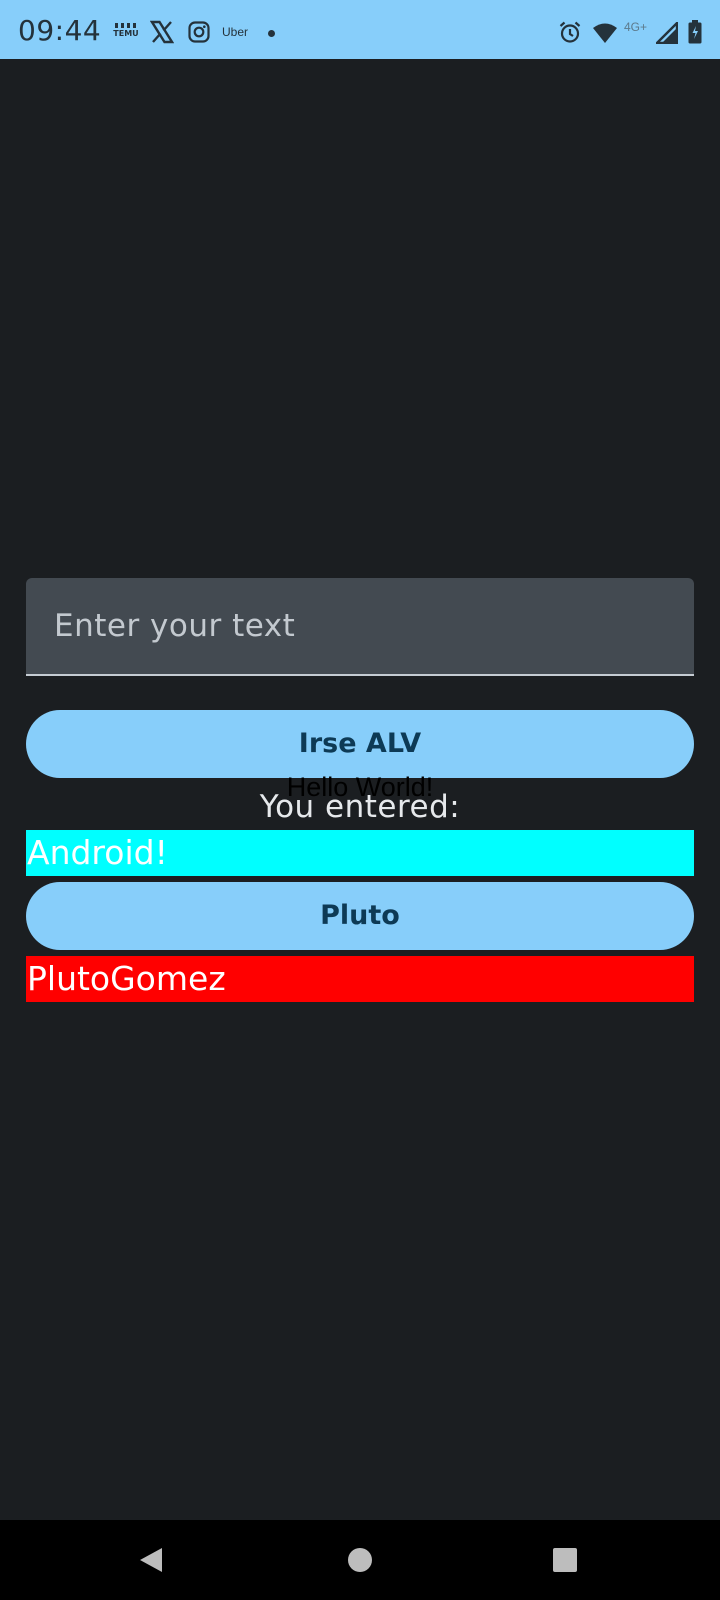 Image resolution: width=720 pixels, height=1600 pixels. I want to click on battery-icon, so click(695, 32).